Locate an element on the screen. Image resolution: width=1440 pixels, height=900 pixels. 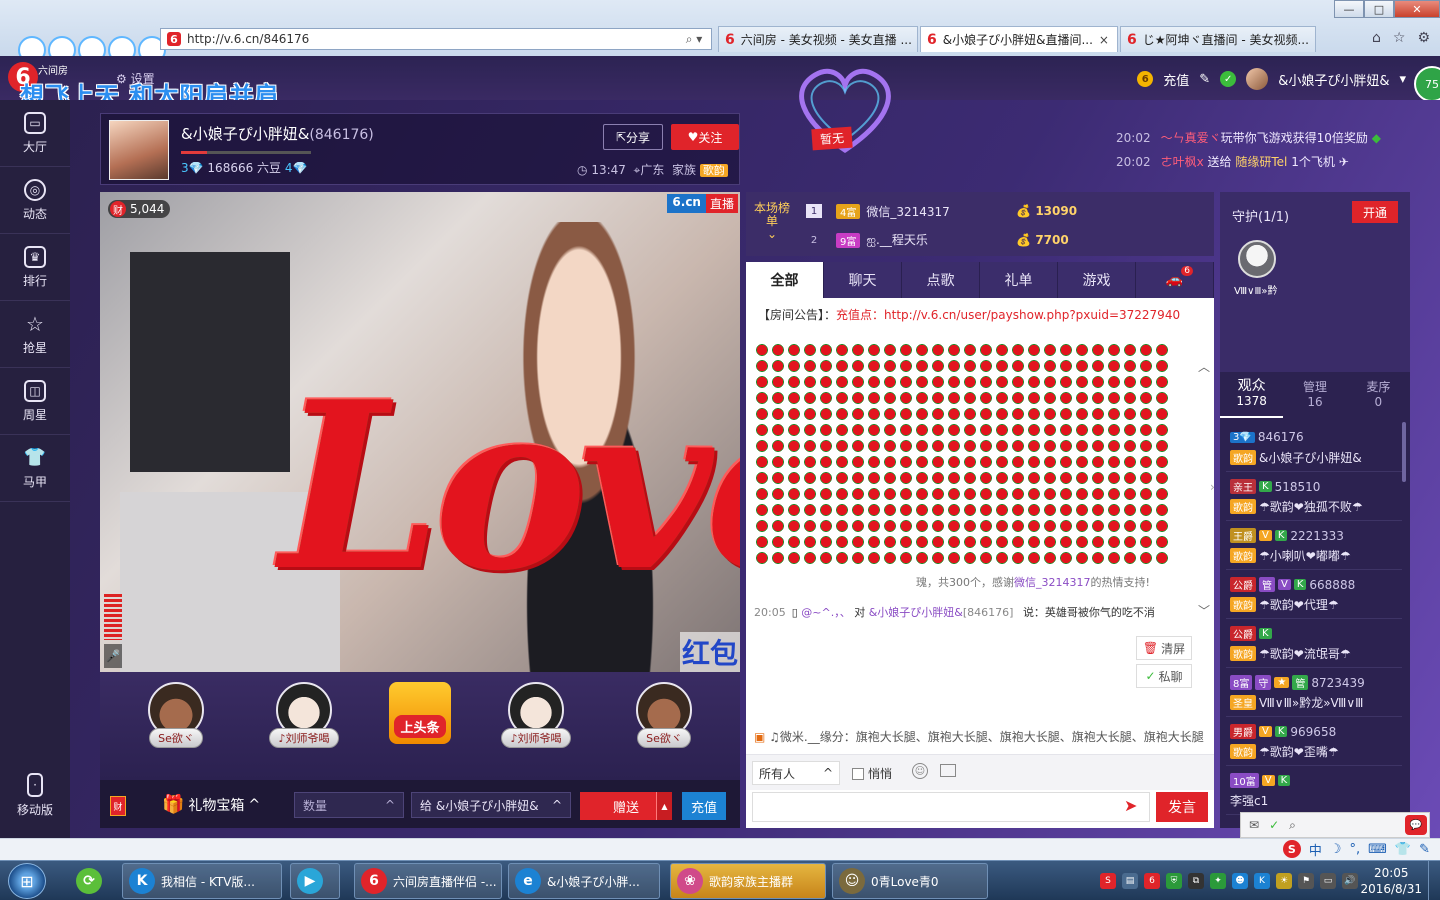
tab-close-icon: × is located at coordinates (1104, 40).